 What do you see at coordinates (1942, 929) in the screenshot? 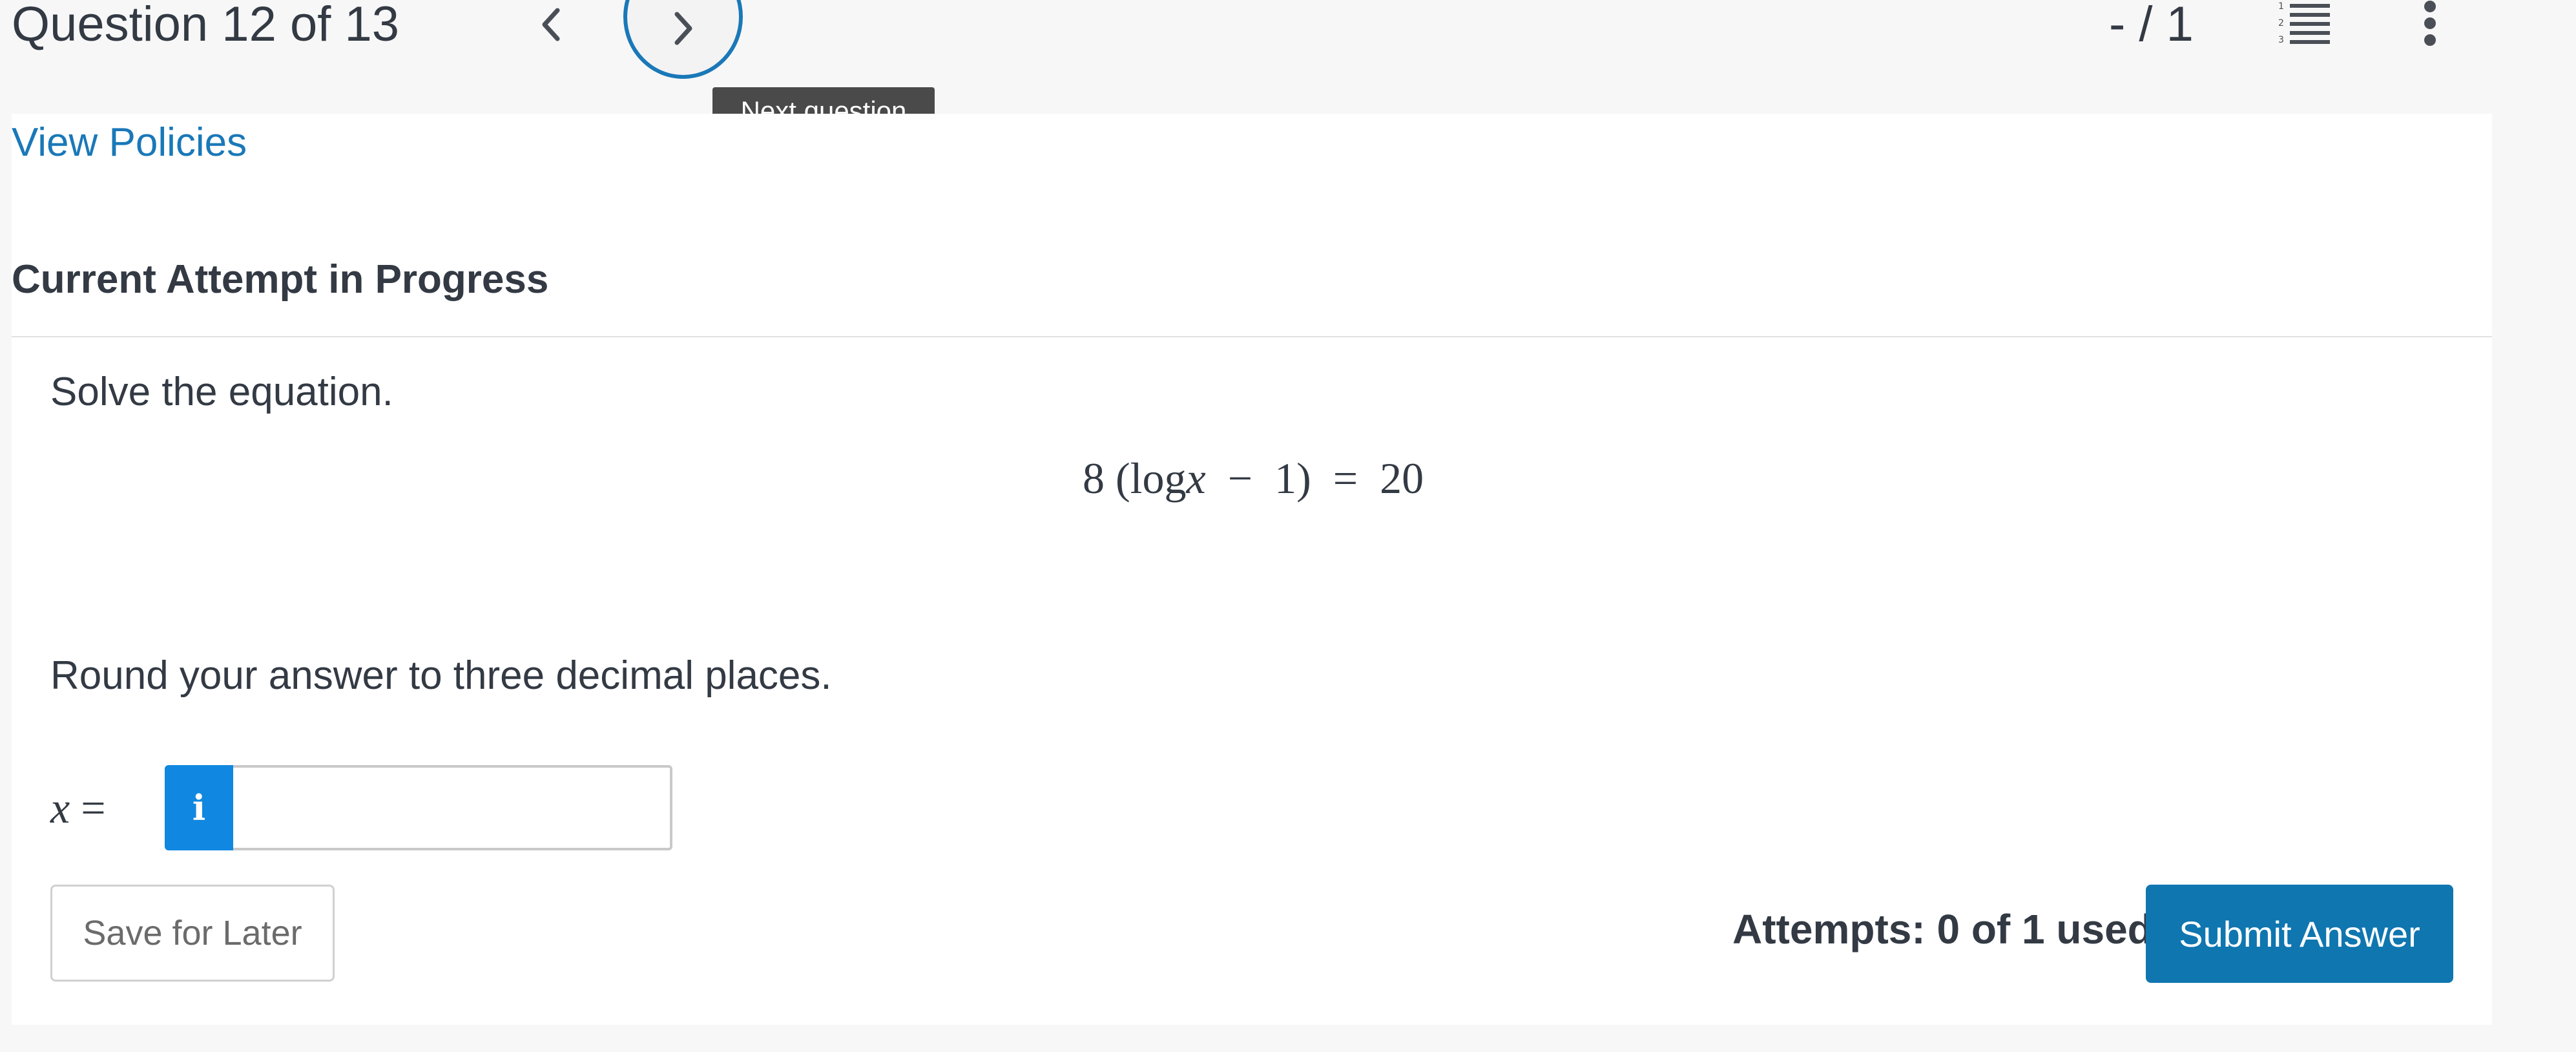
I see `attempts-counter: Attempts: 0 of 1 used` at bounding box center [1942, 929].